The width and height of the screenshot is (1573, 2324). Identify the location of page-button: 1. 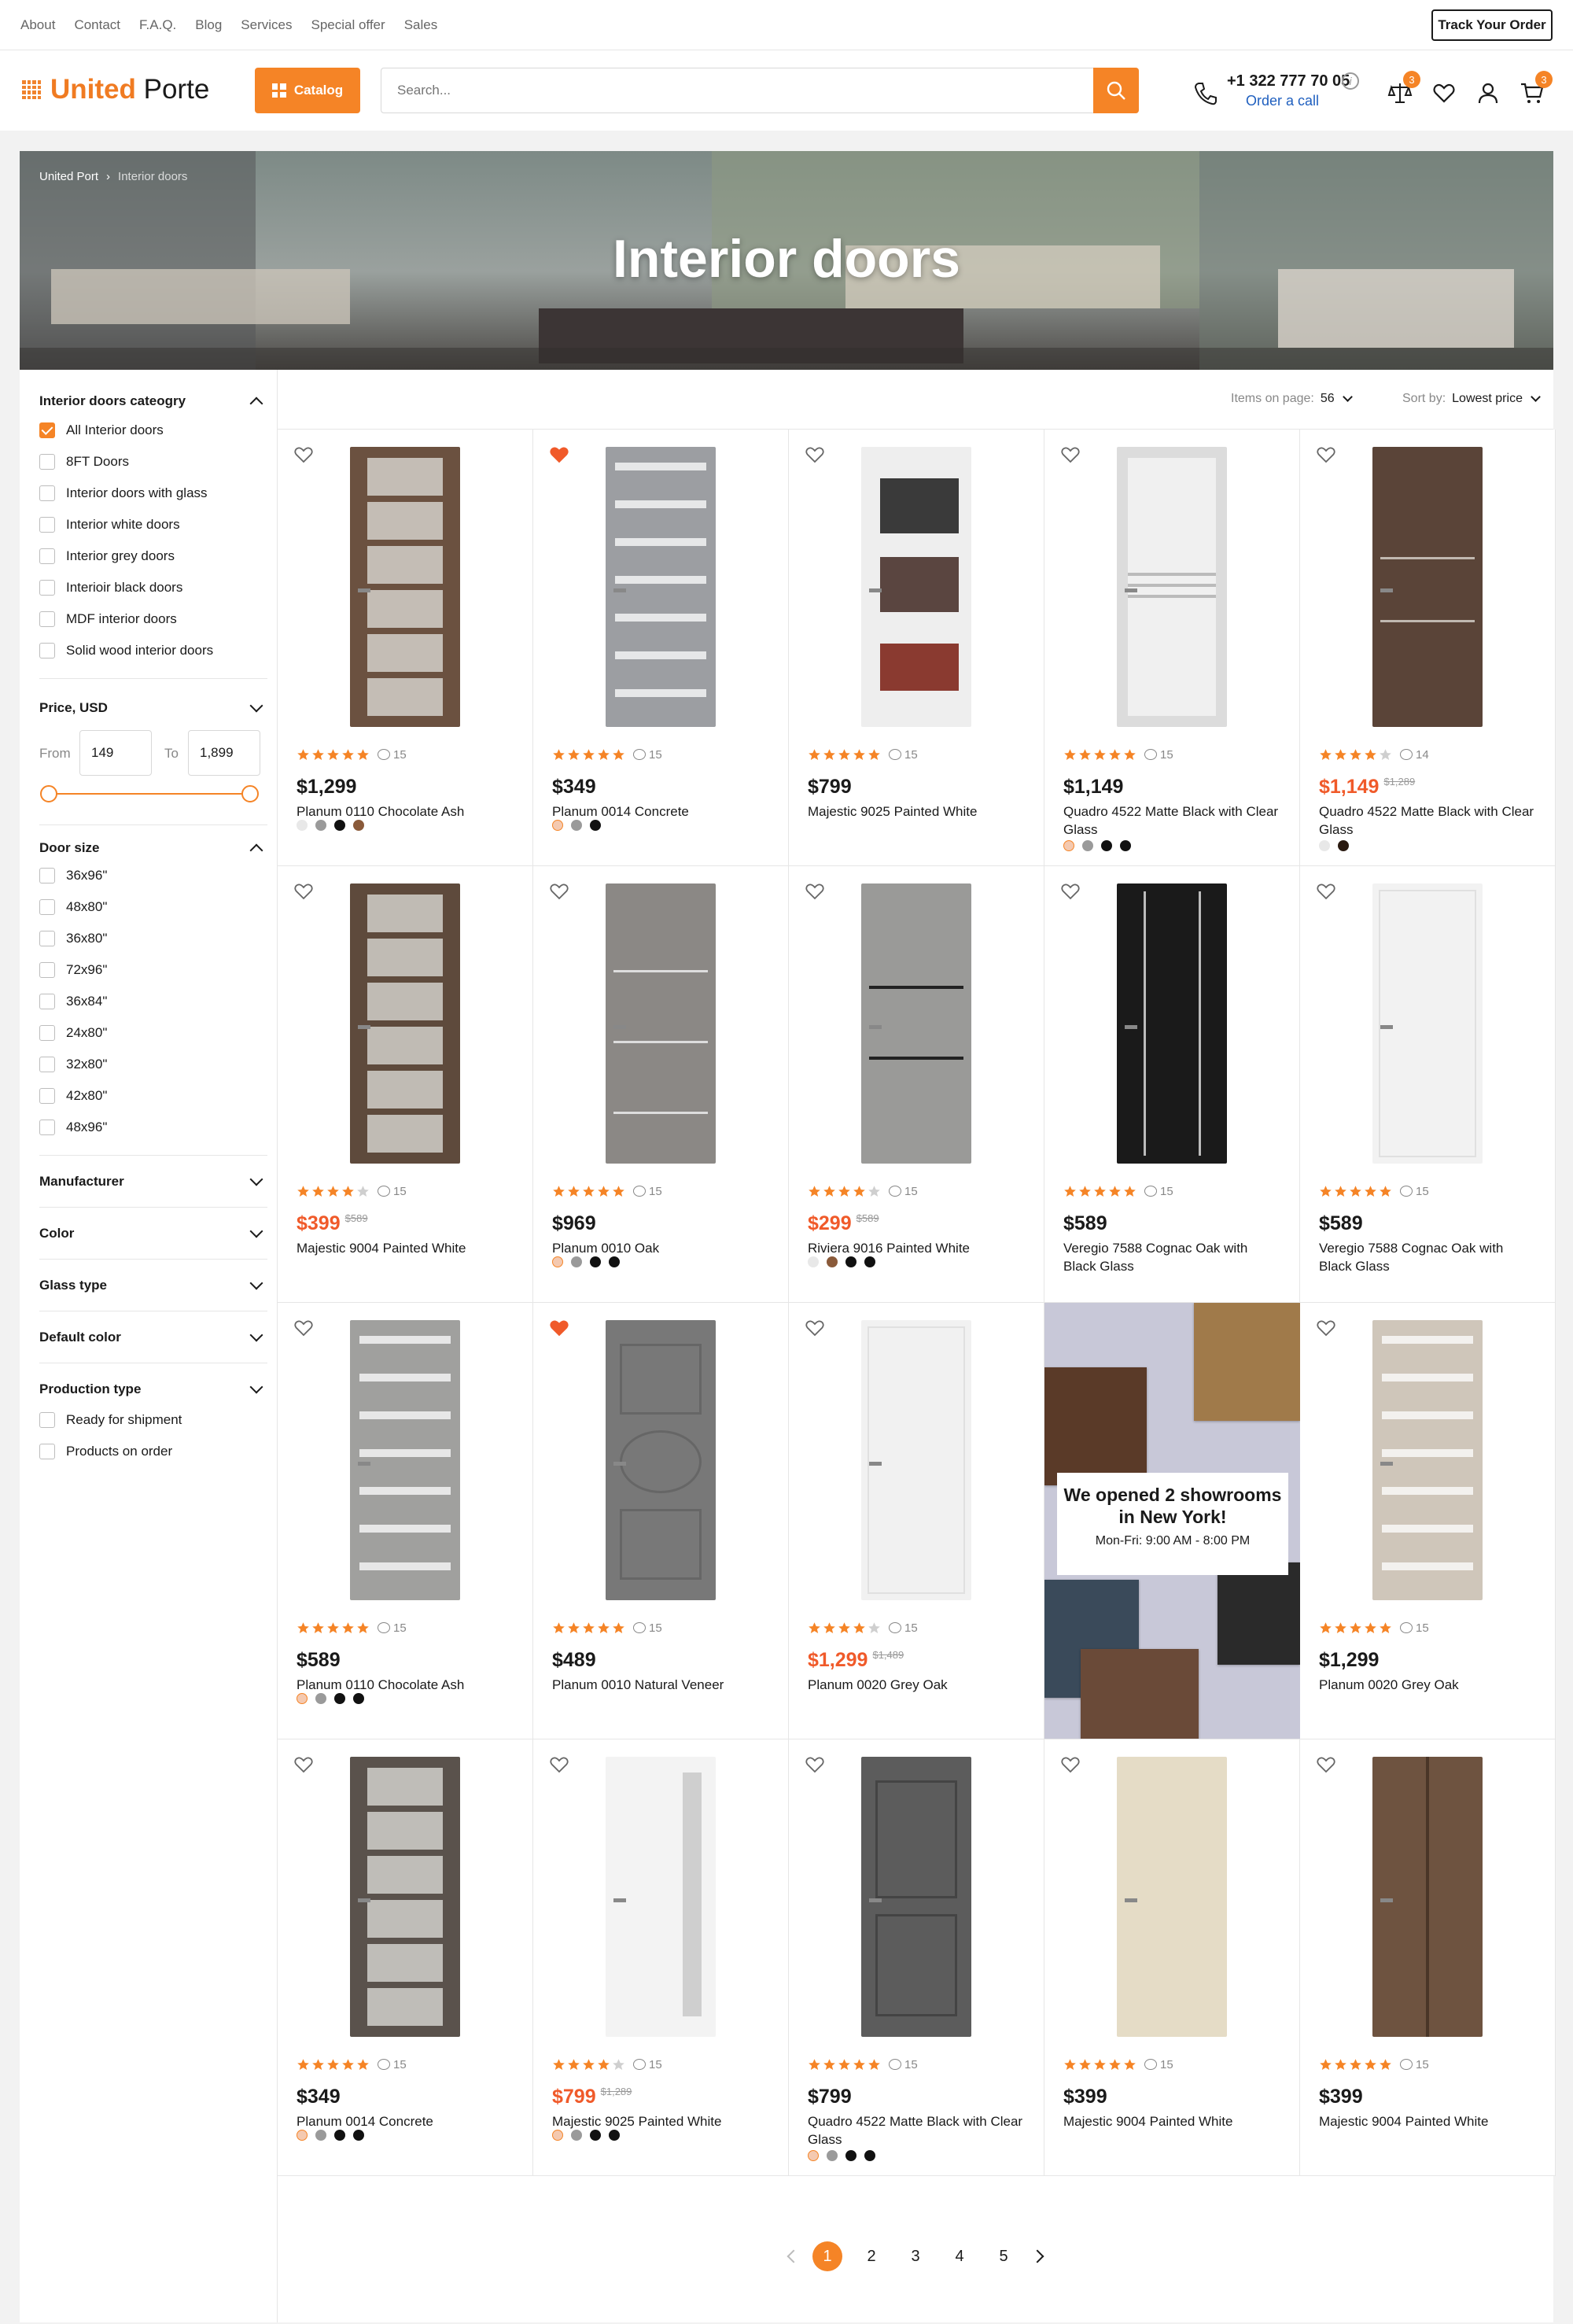
(827, 2256).